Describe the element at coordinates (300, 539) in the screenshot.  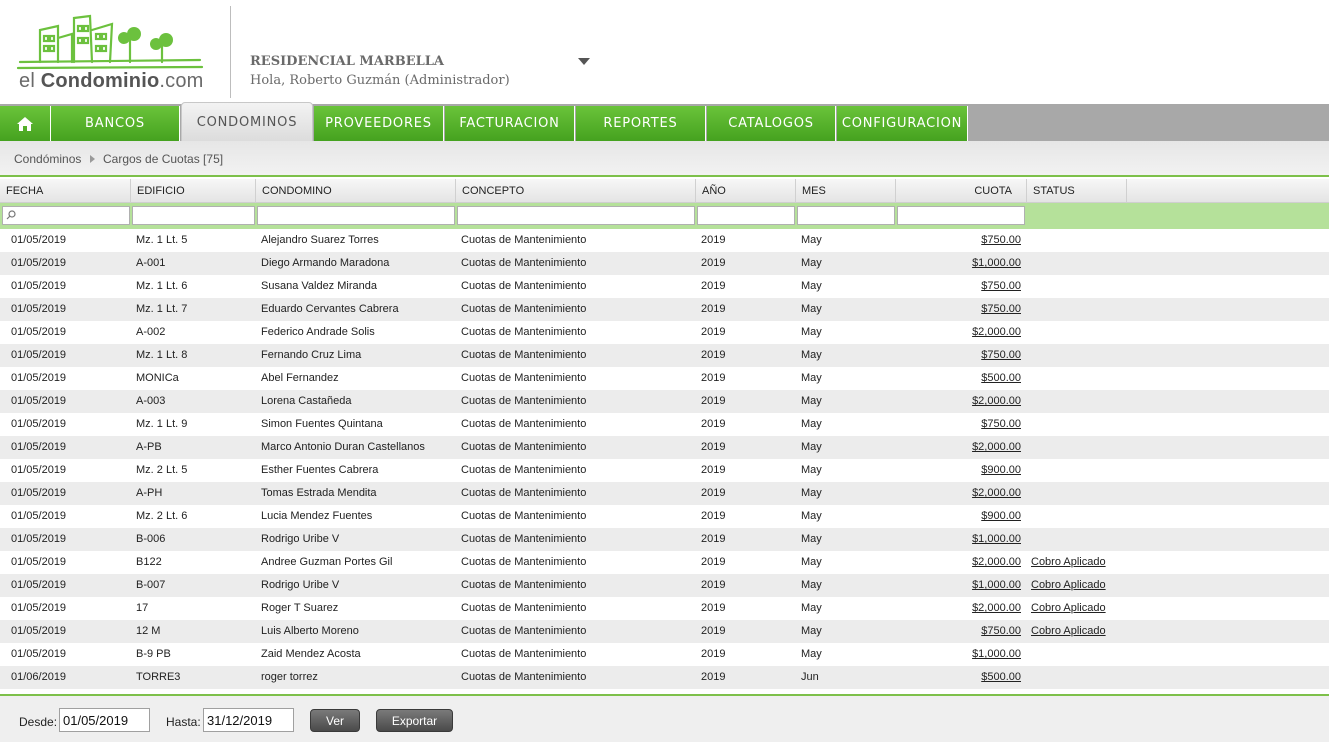
I see `cell-condomino: Rodrigo Uribe V` at that location.